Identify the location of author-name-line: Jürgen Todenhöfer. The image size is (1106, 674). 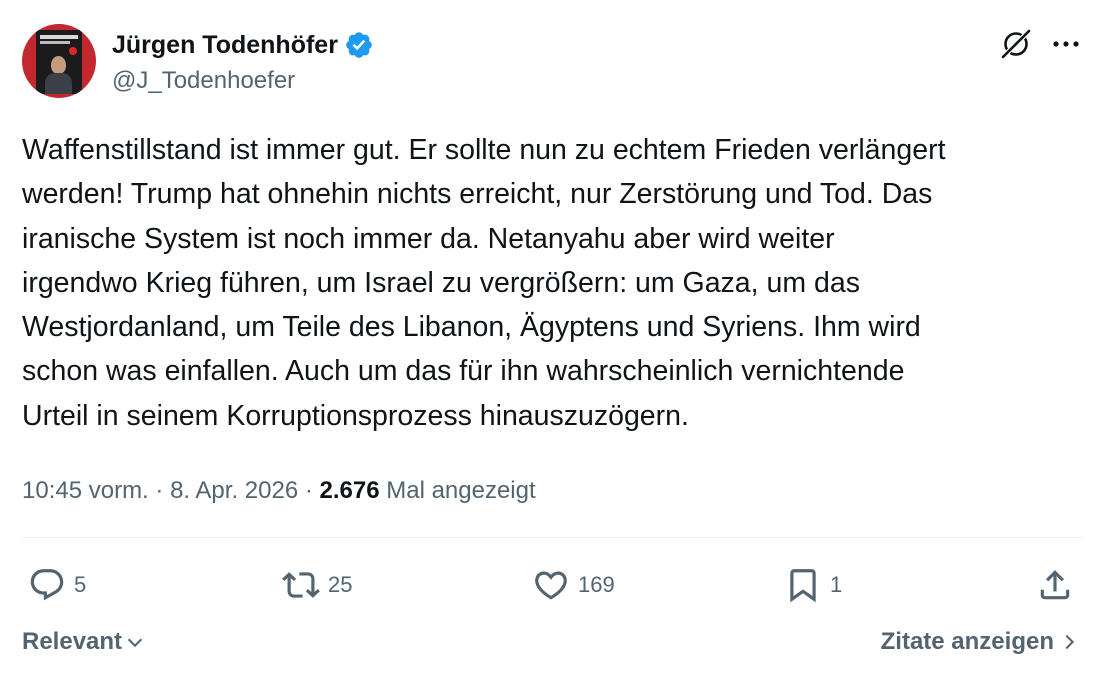
(243, 45).